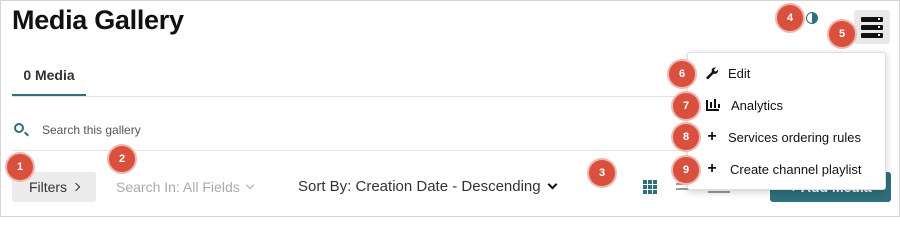 The height and width of the screenshot is (240, 900). Describe the element at coordinates (20, 167) in the screenshot. I see `annotation-badge: 1` at that location.